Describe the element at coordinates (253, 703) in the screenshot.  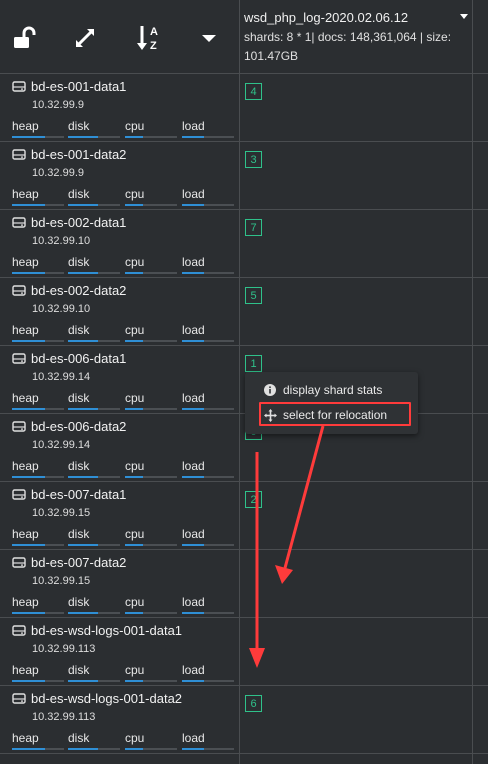
I see `shard-box: 6` at that location.